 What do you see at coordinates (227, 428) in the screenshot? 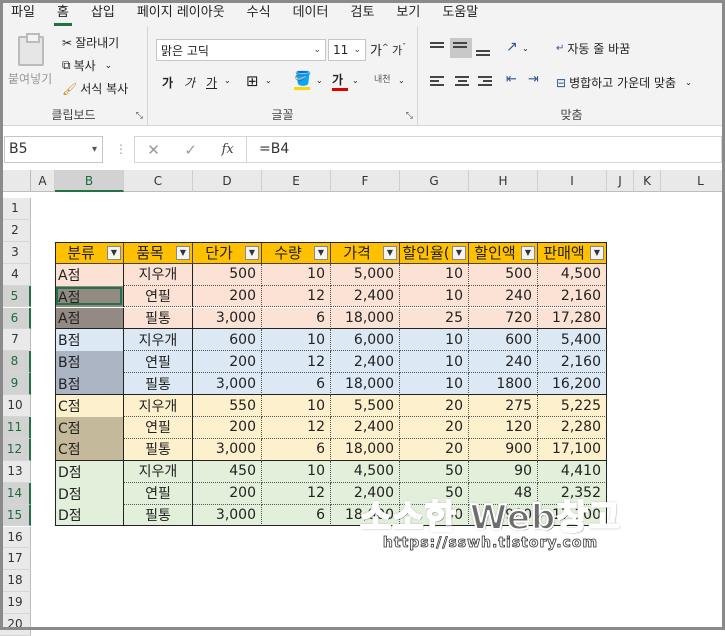
I see `value-cell: 200` at bounding box center [227, 428].